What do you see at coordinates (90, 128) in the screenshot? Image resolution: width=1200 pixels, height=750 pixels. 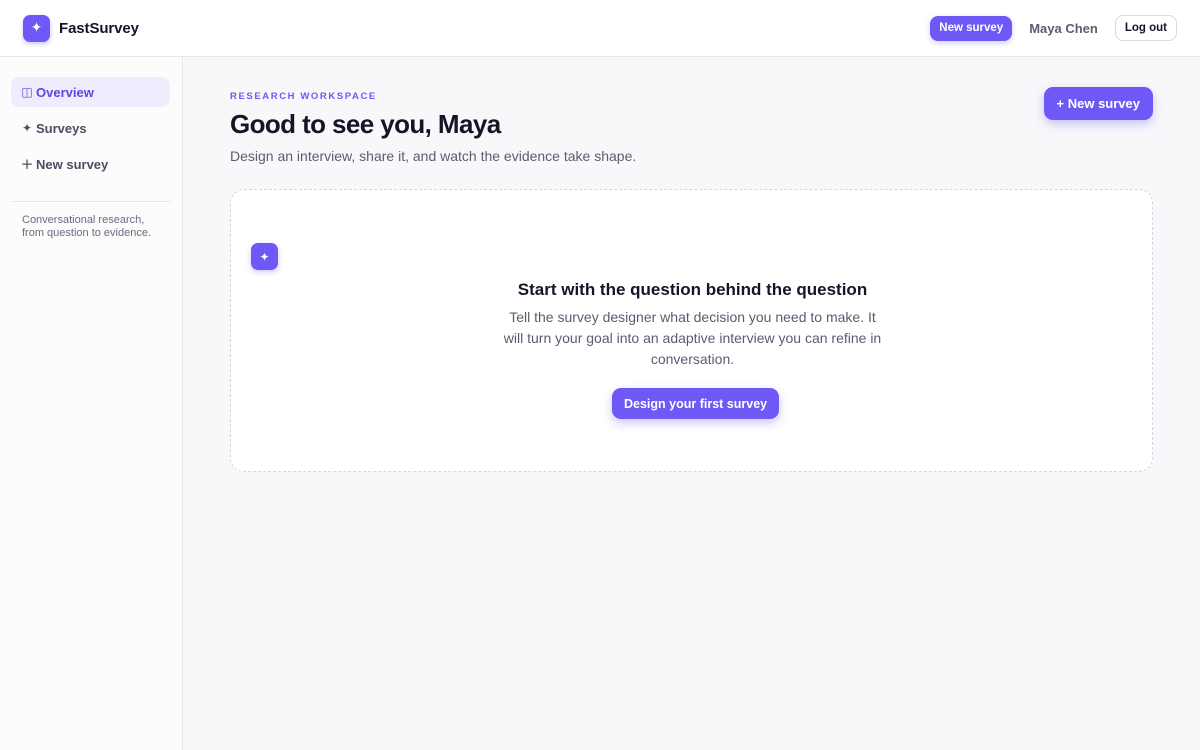 I see `sidebar-item-surveys: ✦ Surveys` at bounding box center [90, 128].